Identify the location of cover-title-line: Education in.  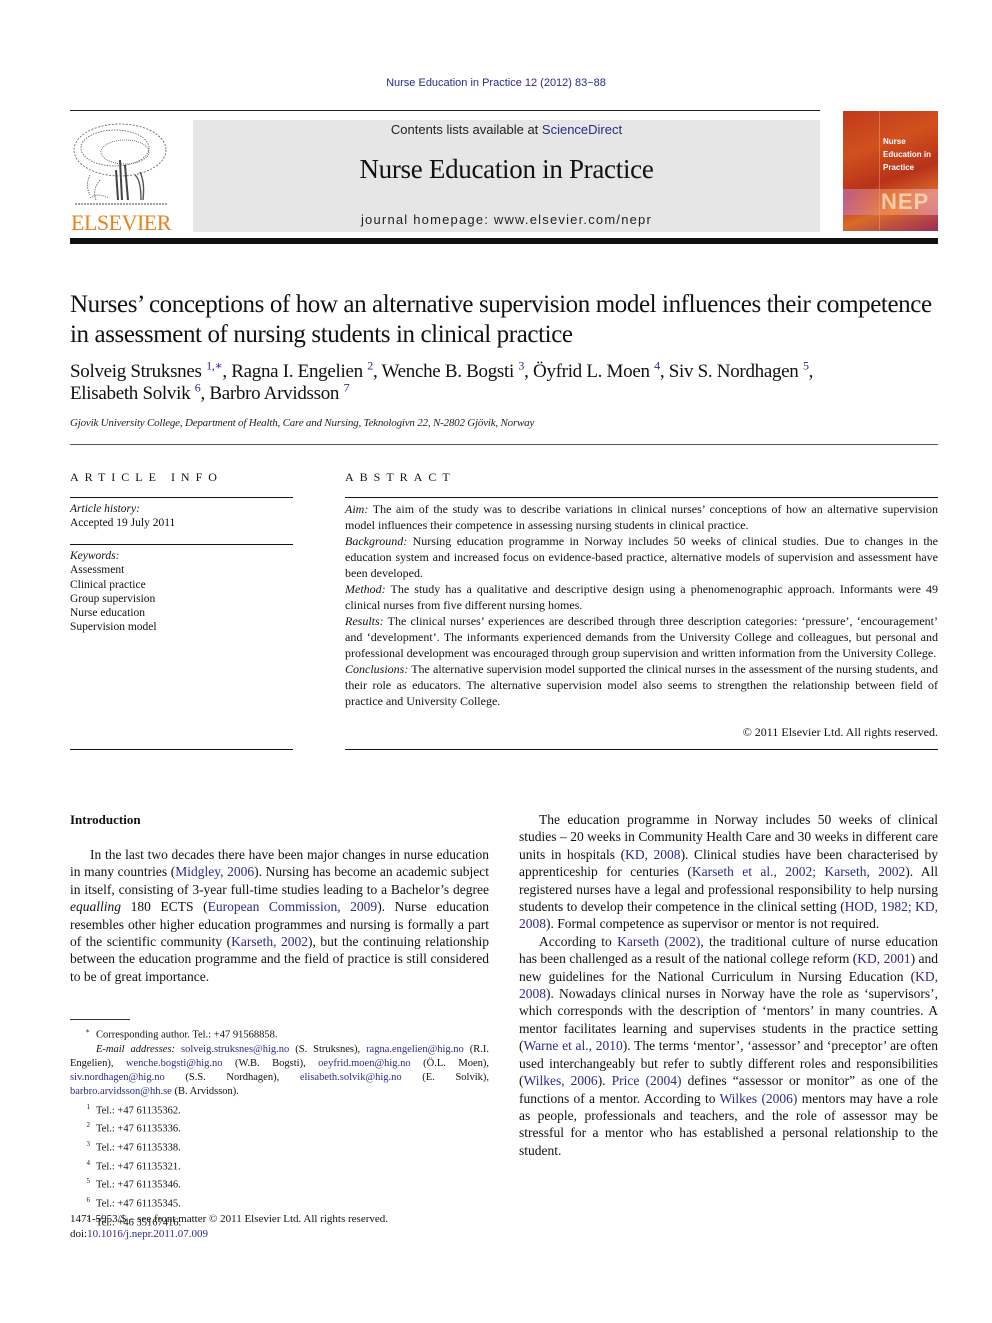
(907, 154).